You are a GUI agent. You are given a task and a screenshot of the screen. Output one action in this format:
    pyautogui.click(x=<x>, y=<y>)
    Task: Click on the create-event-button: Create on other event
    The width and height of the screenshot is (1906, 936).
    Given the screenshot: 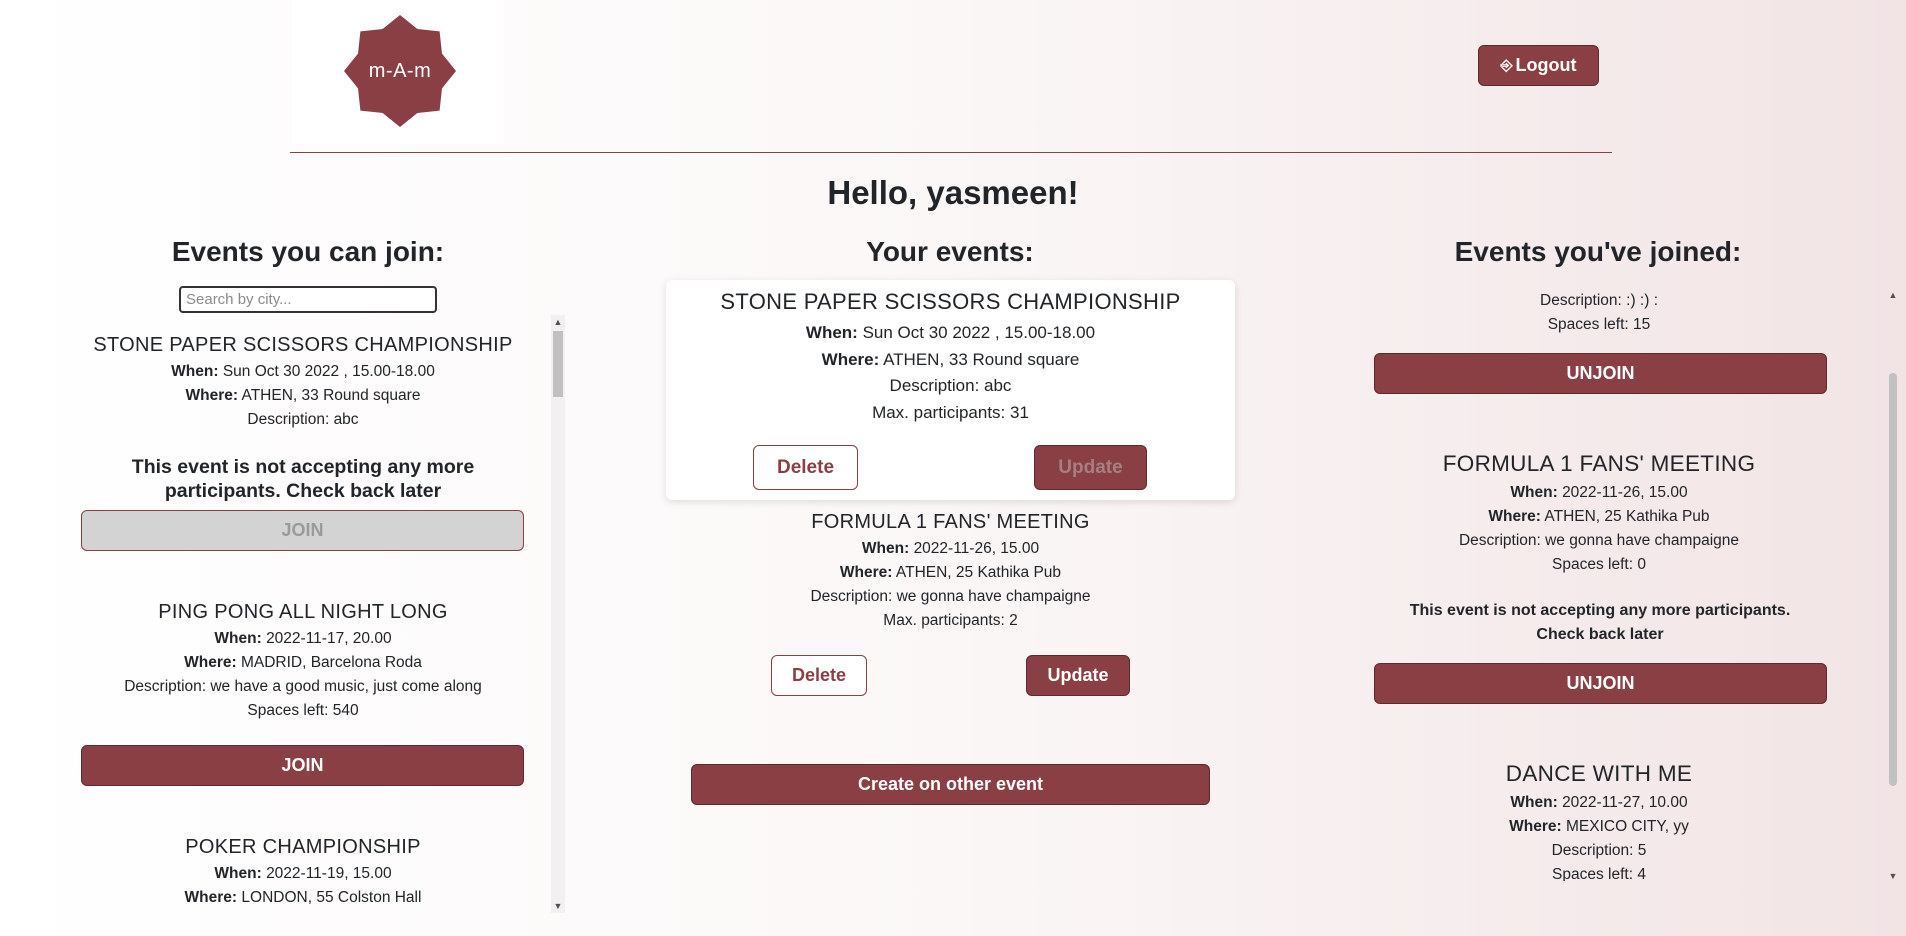 What is the action you would take?
    pyautogui.click(x=950, y=784)
    